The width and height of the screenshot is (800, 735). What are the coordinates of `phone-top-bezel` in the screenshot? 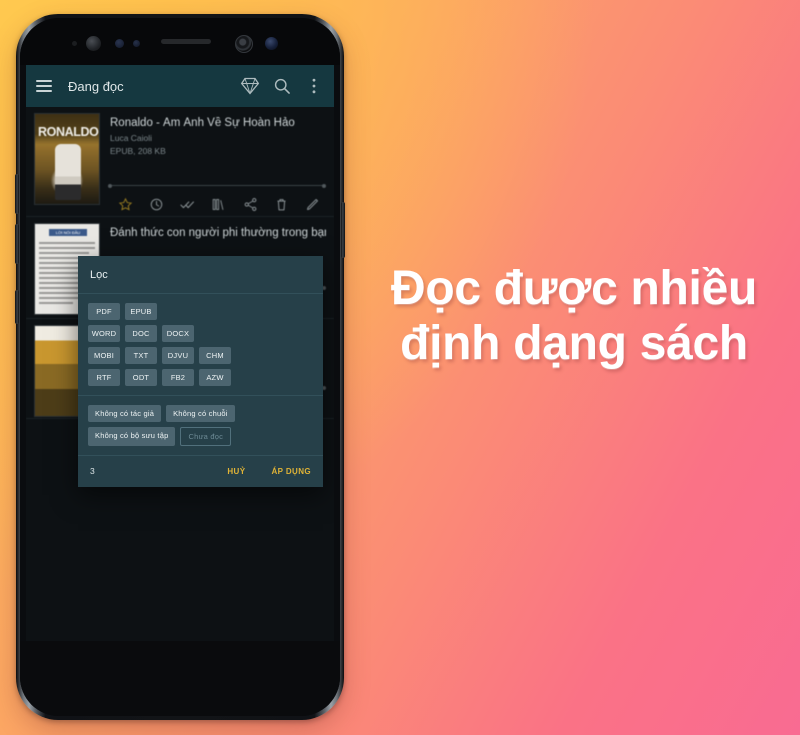 It's located at (180, 41).